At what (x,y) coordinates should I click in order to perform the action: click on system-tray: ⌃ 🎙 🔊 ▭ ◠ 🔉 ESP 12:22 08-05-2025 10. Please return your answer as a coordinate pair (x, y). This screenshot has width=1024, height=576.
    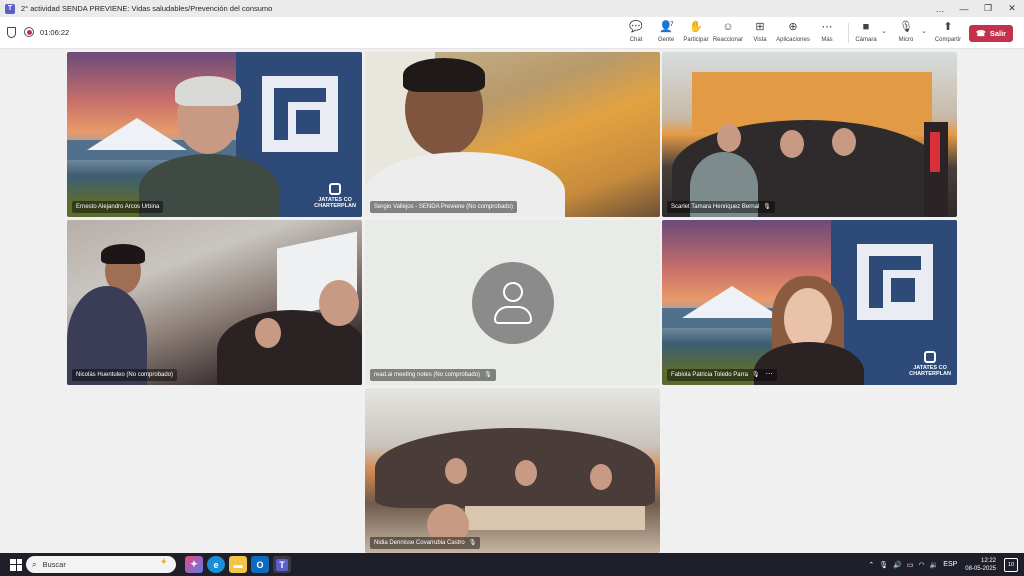
    Looking at the image, I should click on (943, 564).